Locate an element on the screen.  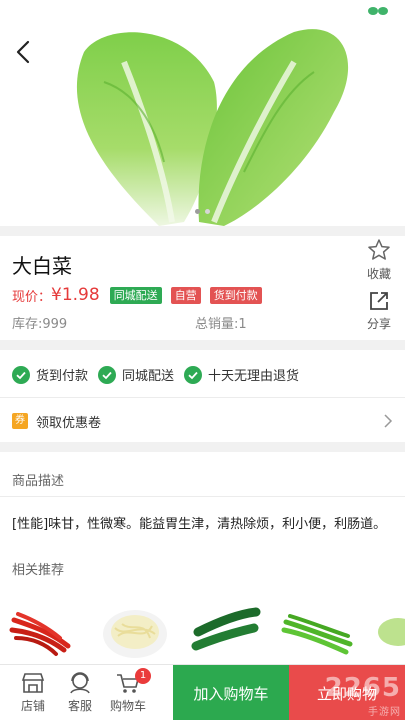
tag-local-delivery: 同城配送 is located at coordinates (135, 295).